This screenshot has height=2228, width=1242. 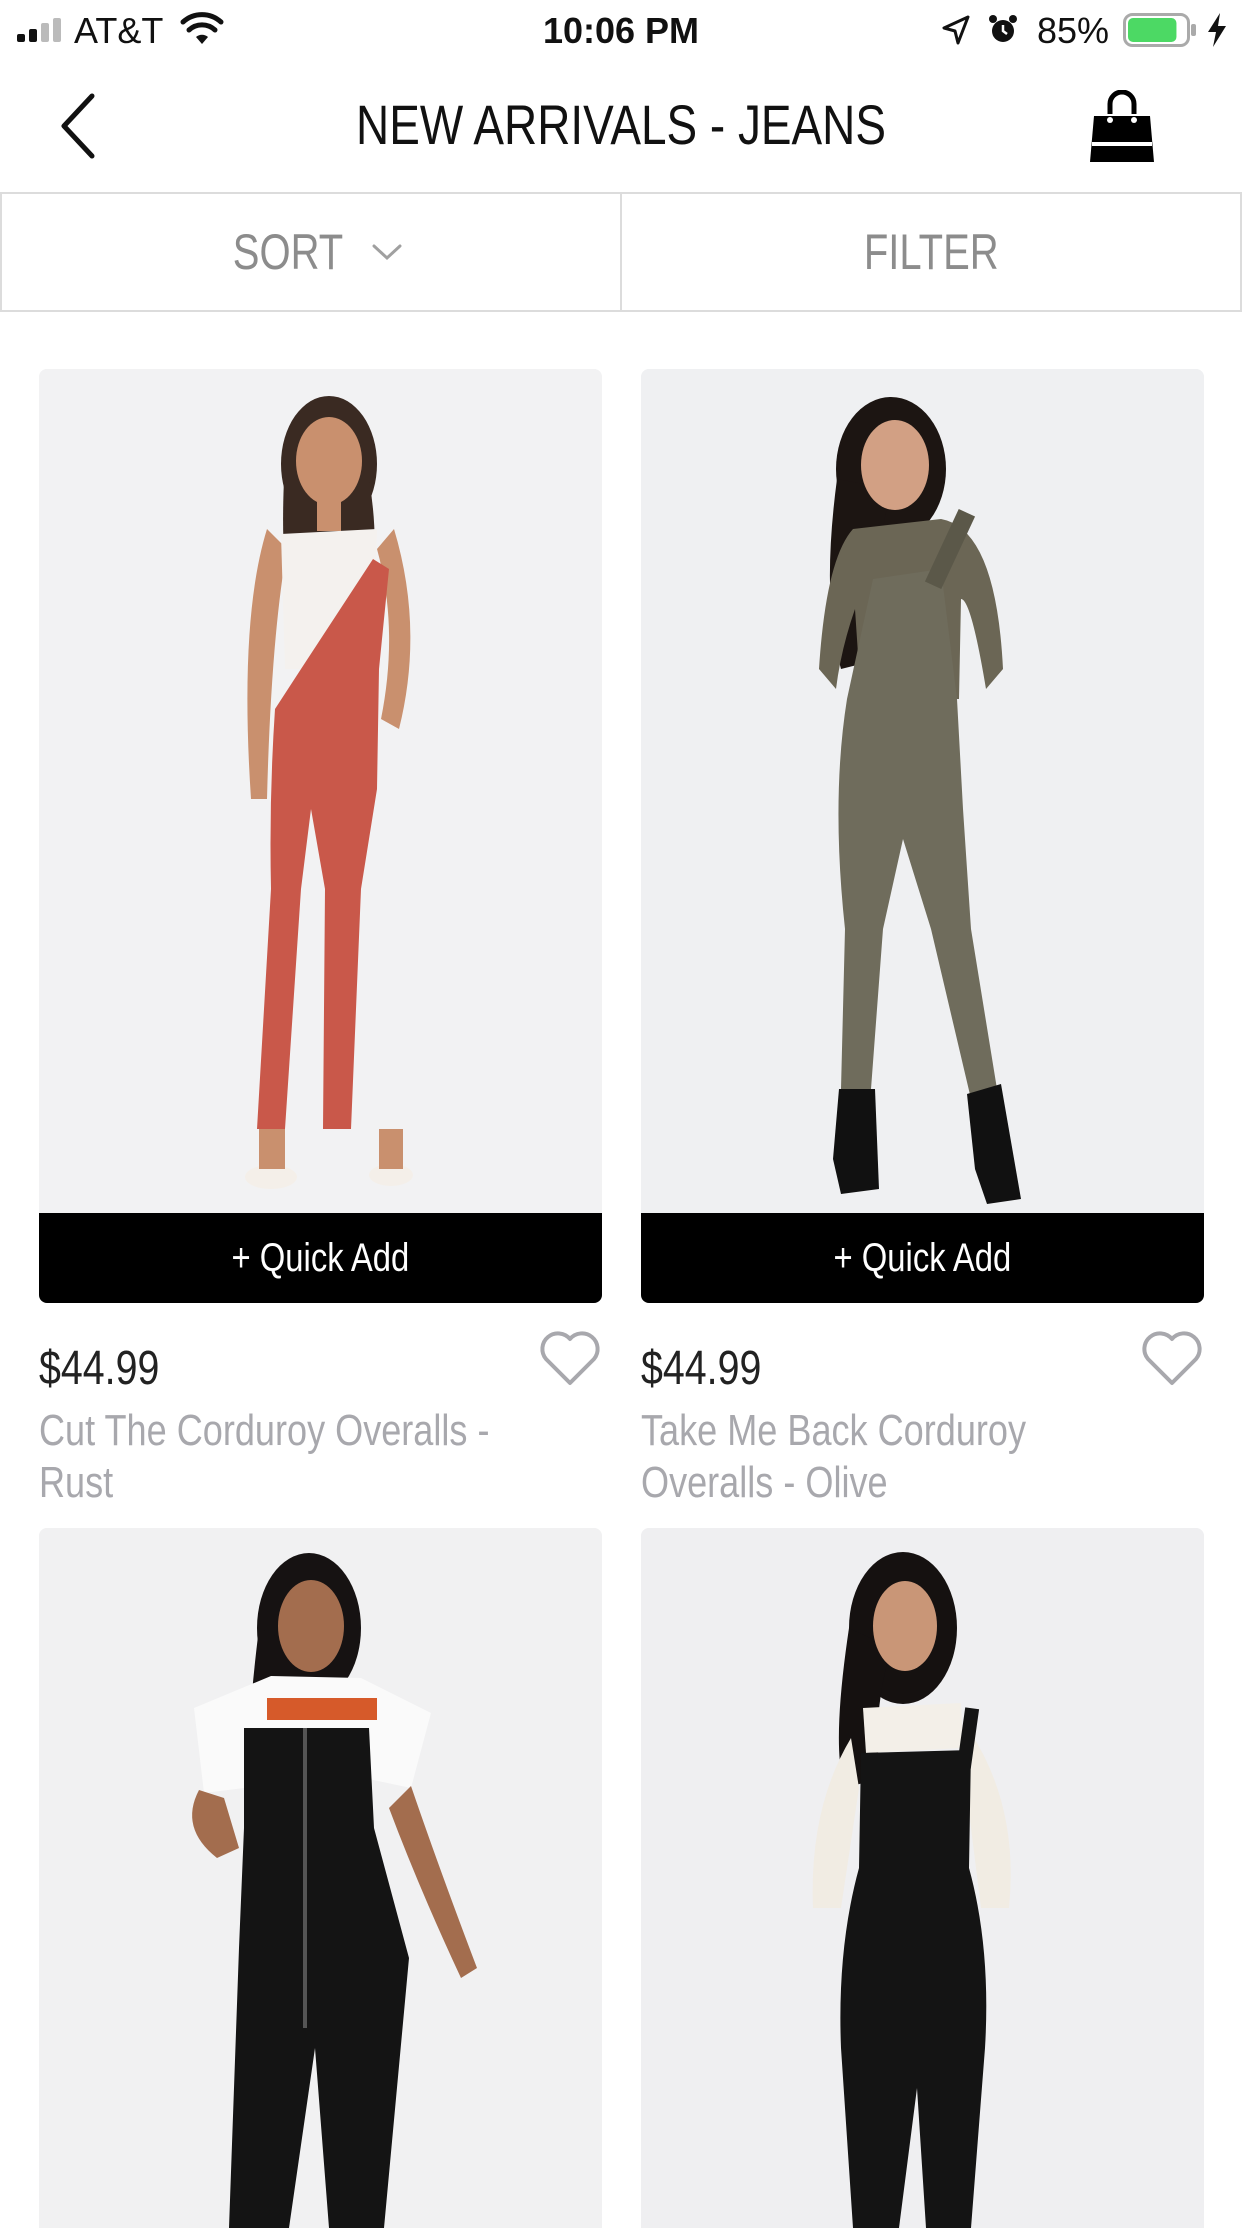 I want to click on sort-filter-bar: SORT FILTER, so click(x=621, y=252).